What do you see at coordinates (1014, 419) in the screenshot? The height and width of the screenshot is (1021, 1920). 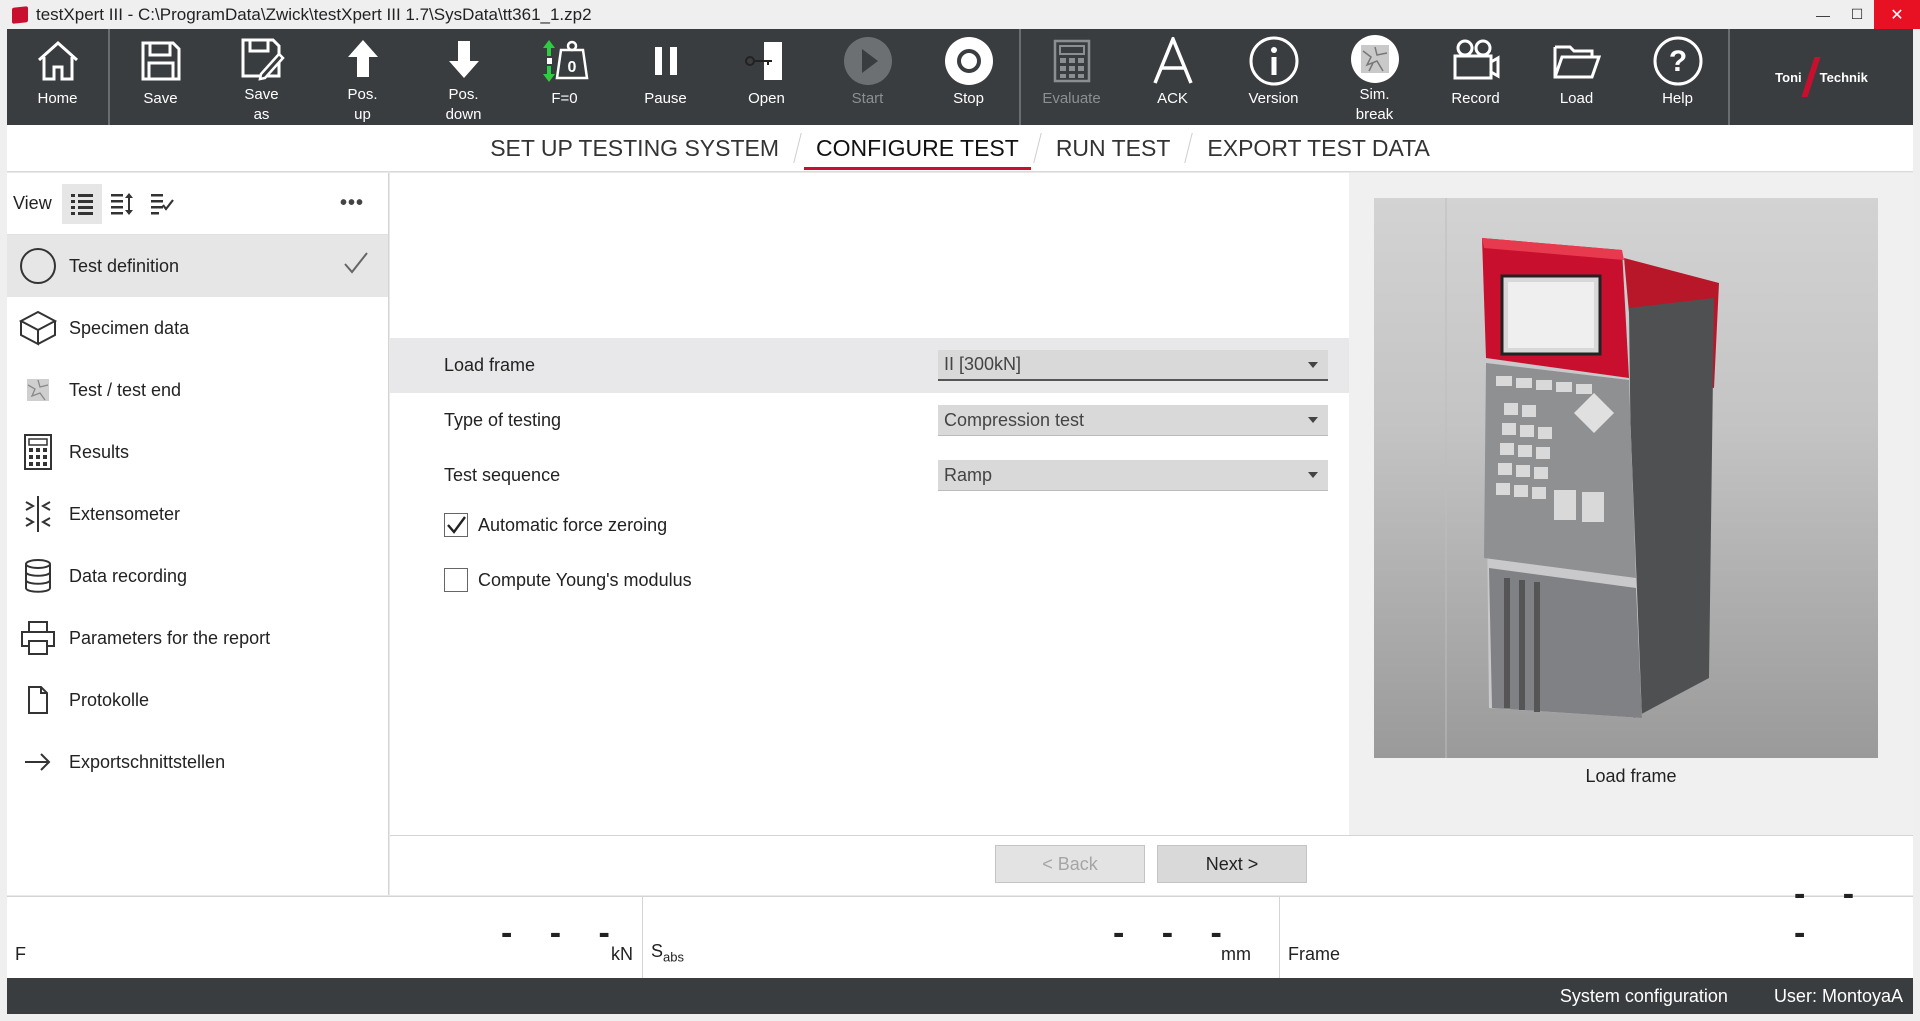 I see `type-of-testing-value: Compression test` at bounding box center [1014, 419].